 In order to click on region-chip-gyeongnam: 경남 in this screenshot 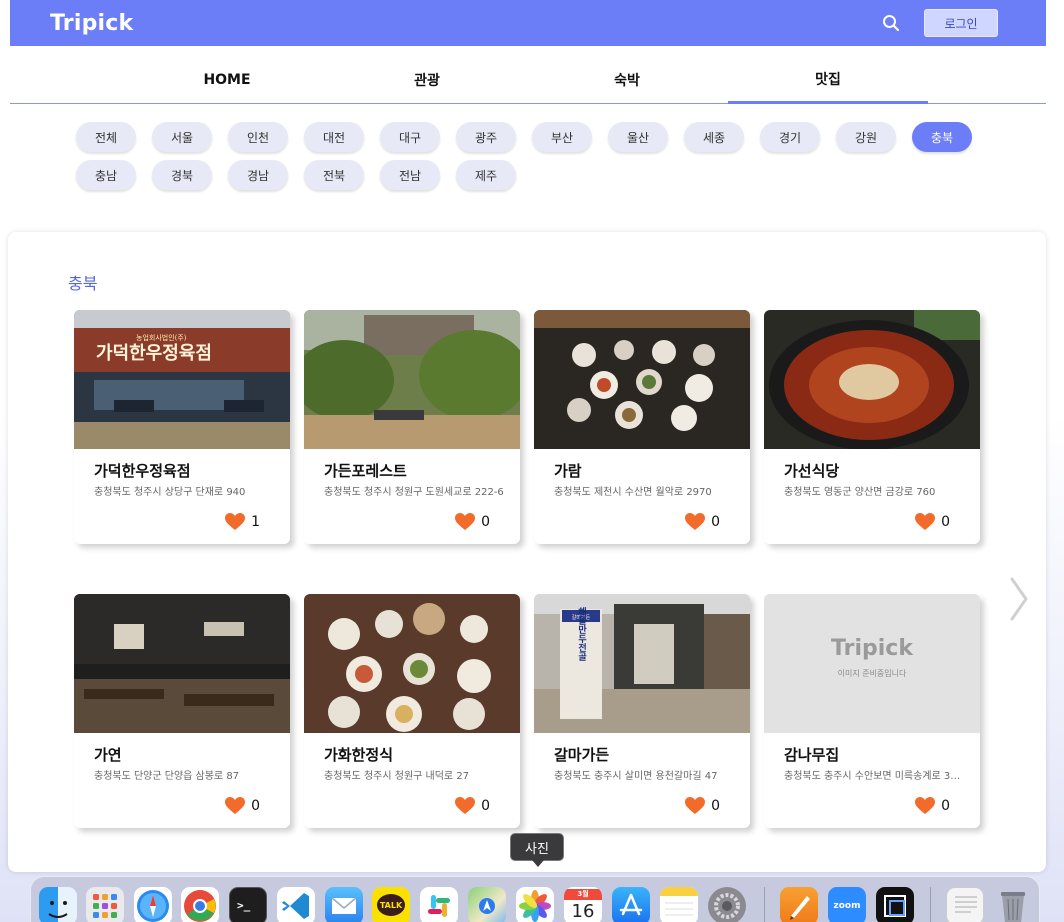, I will do `click(258, 175)`.